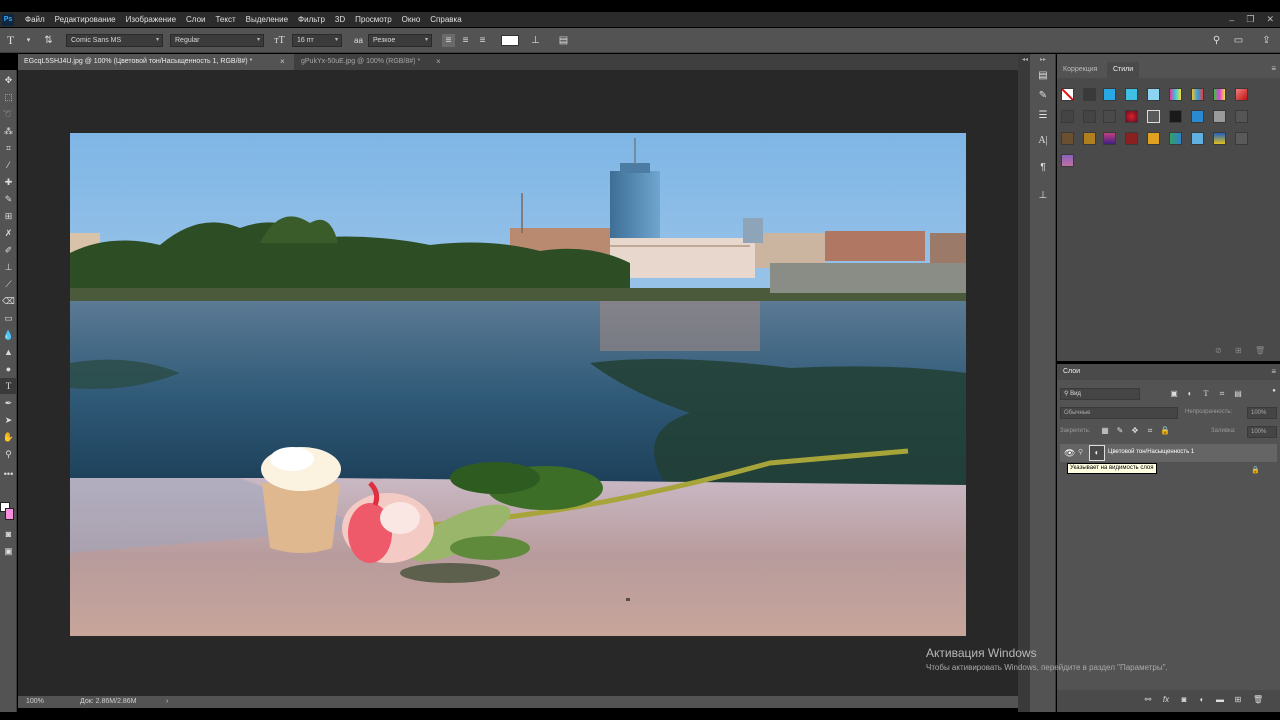 The width and height of the screenshot is (1280, 720). I want to click on properties-panel-icon: ☰, so click(1043, 116).